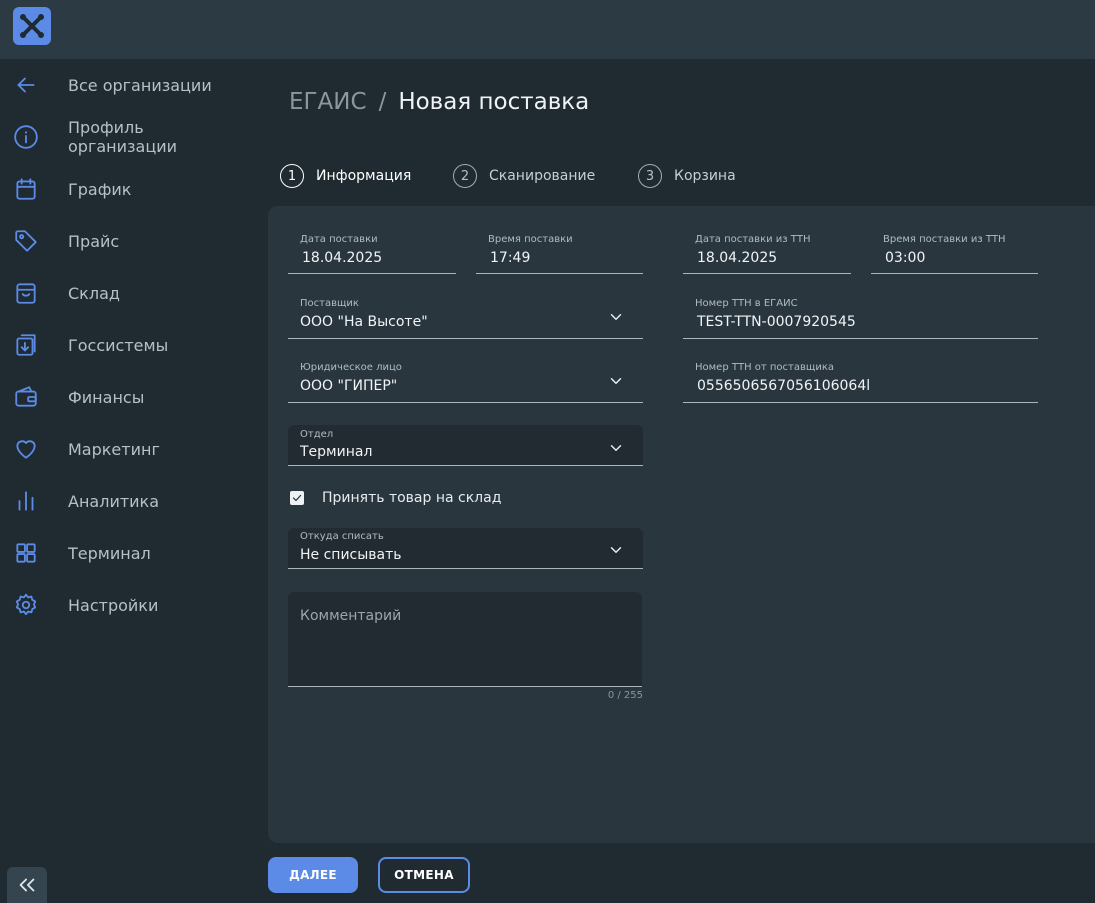 This screenshot has width=1095, height=903. I want to click on collapse-sidebar-button, so click(27, 885).